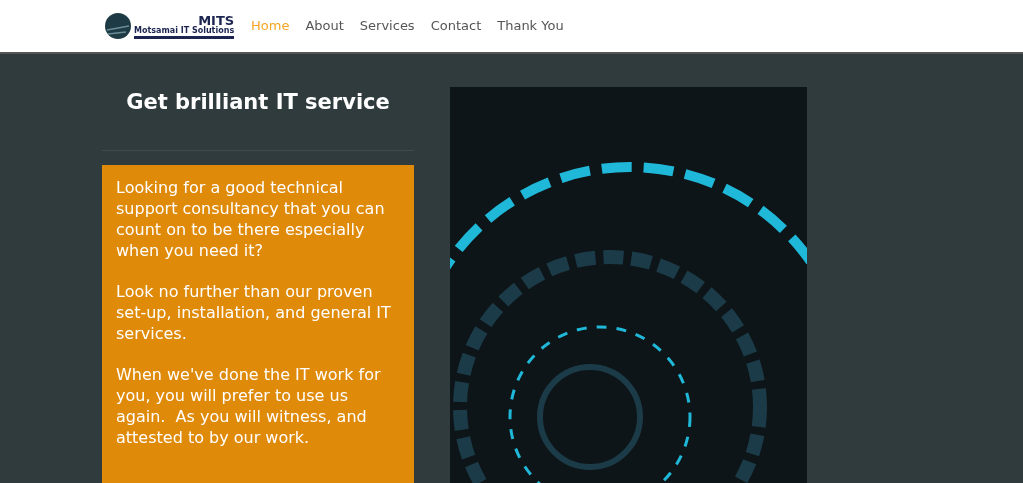  Describe the element at coordinates (387, 26) in the screenshot. I see `nav-link: Services` at that location.